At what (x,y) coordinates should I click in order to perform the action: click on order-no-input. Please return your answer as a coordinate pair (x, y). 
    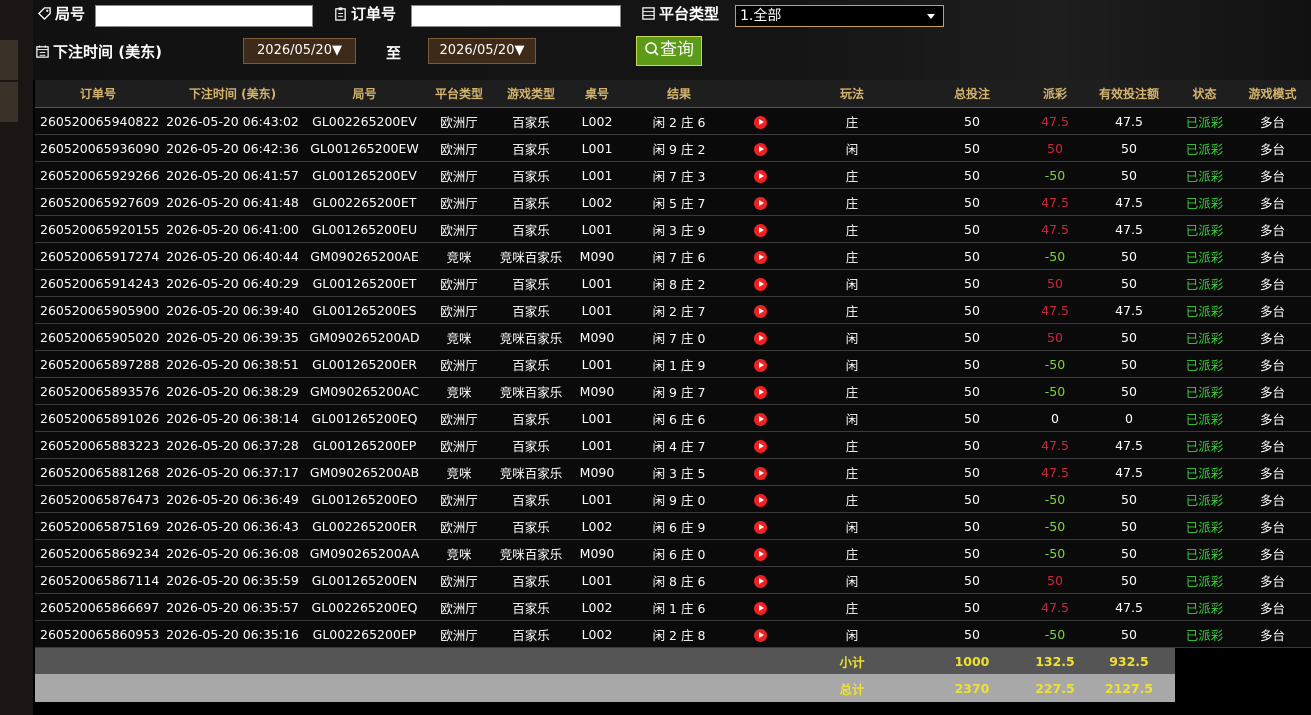
    Looking at the image, I should click on (516, 16).